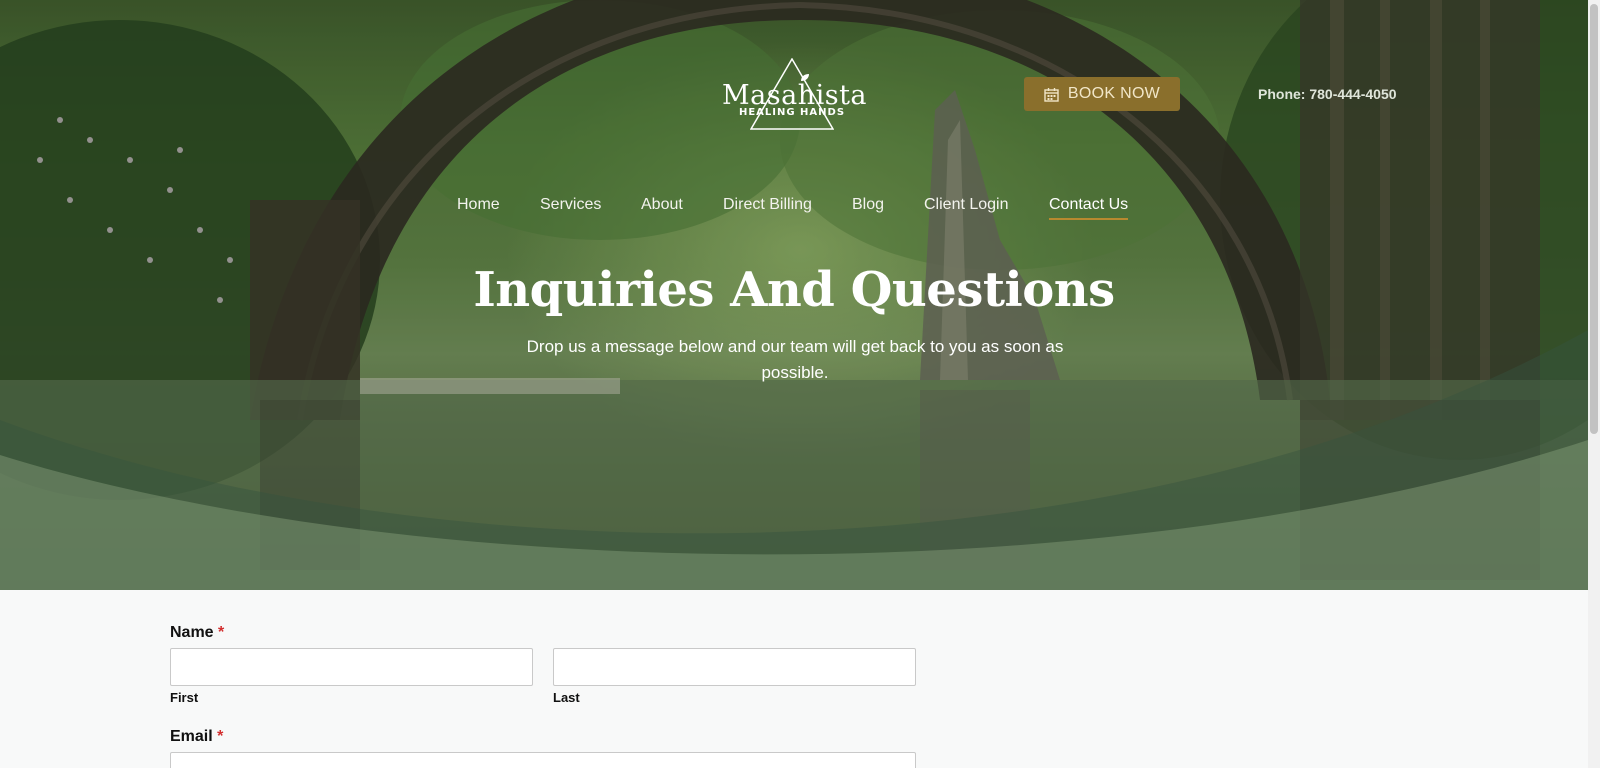 This screenshot has height=768, width=1600. What do you see at coordinates (792, 112) in the screenshot?
I see `logo-tagline: HEALING HANDS` at bounding box center [792, 112].